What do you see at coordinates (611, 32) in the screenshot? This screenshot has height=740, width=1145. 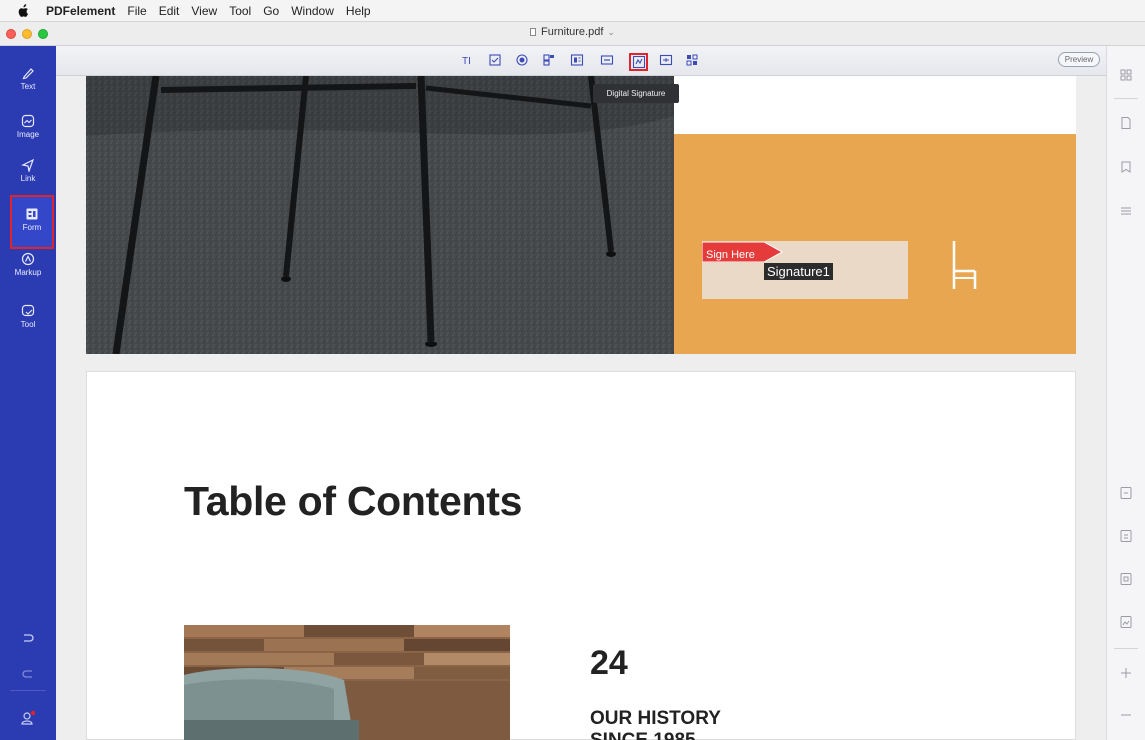 I see `chevron-down-icon: ⌄` at bounding box center [611, 32].